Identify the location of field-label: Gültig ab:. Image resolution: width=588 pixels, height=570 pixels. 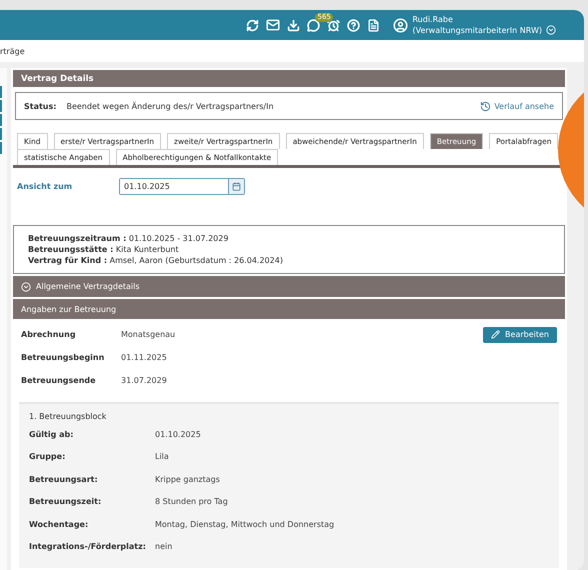
(51, 434).